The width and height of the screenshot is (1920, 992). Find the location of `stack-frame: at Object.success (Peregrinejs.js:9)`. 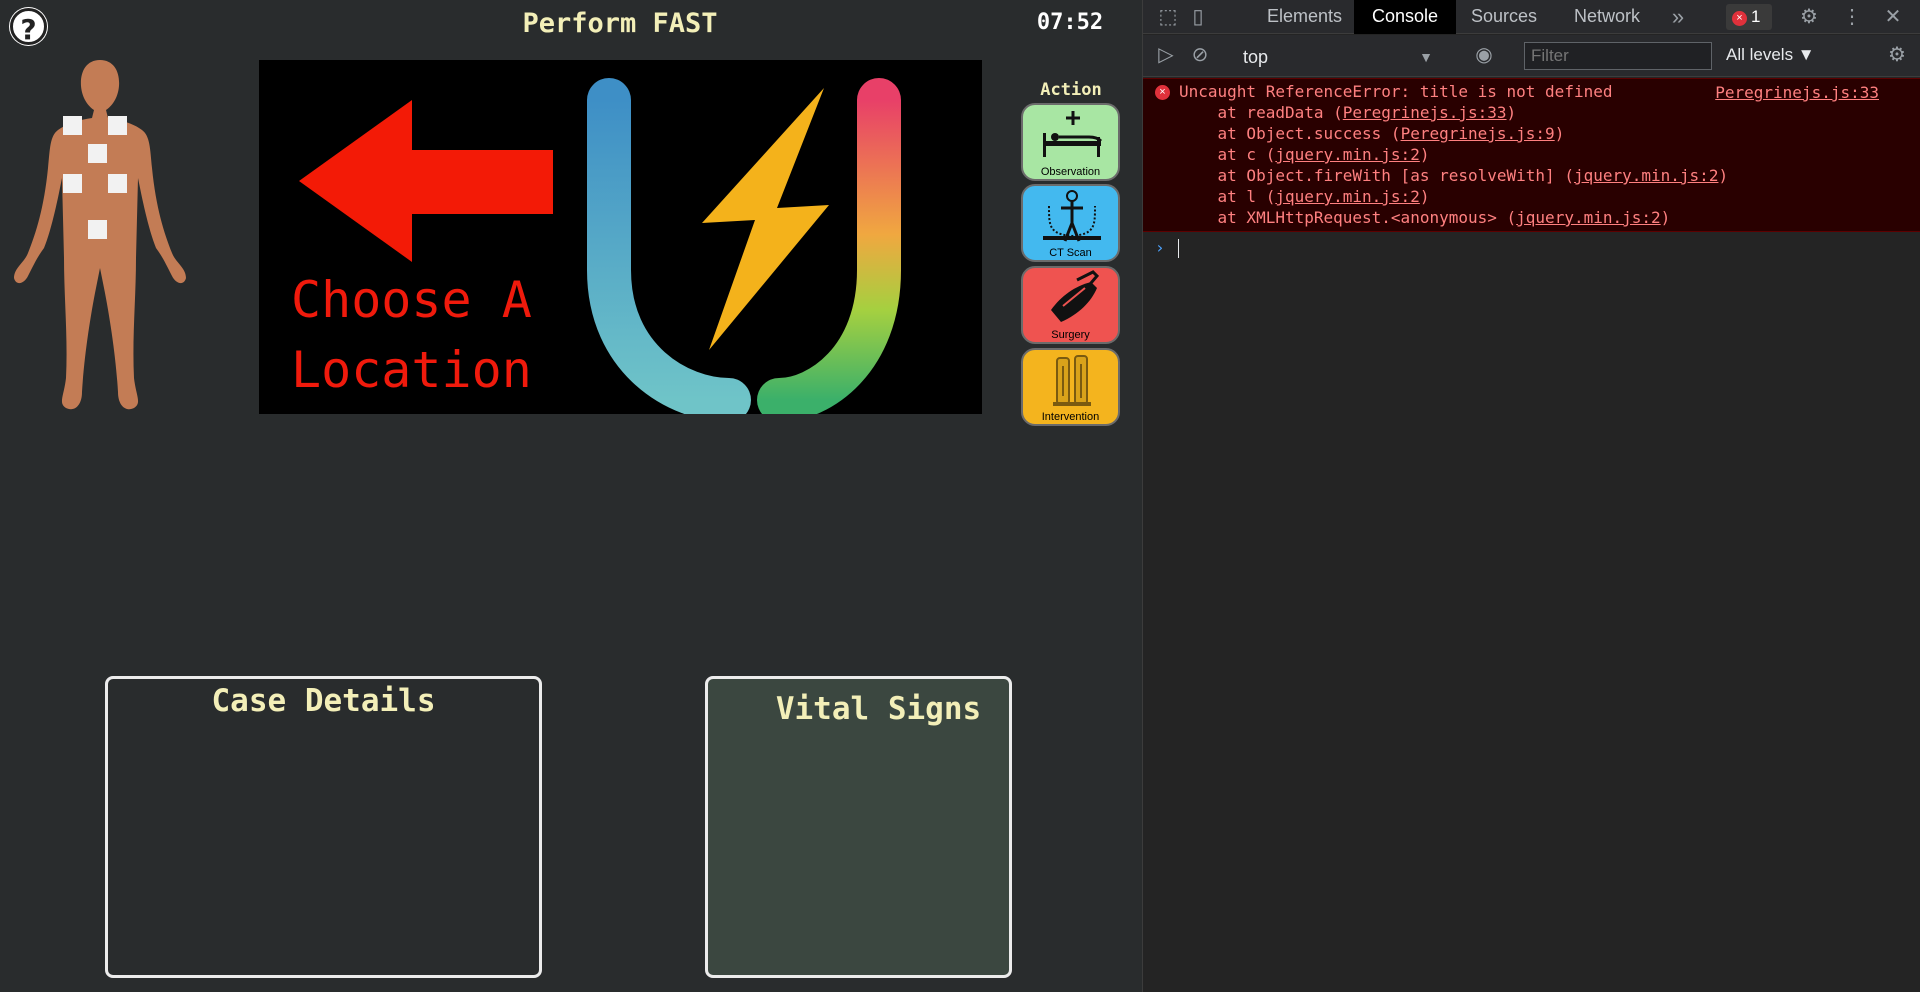

stack-frame: at Object.success (Peregrinejs.js:9) is located at coordinates (1372, 133).